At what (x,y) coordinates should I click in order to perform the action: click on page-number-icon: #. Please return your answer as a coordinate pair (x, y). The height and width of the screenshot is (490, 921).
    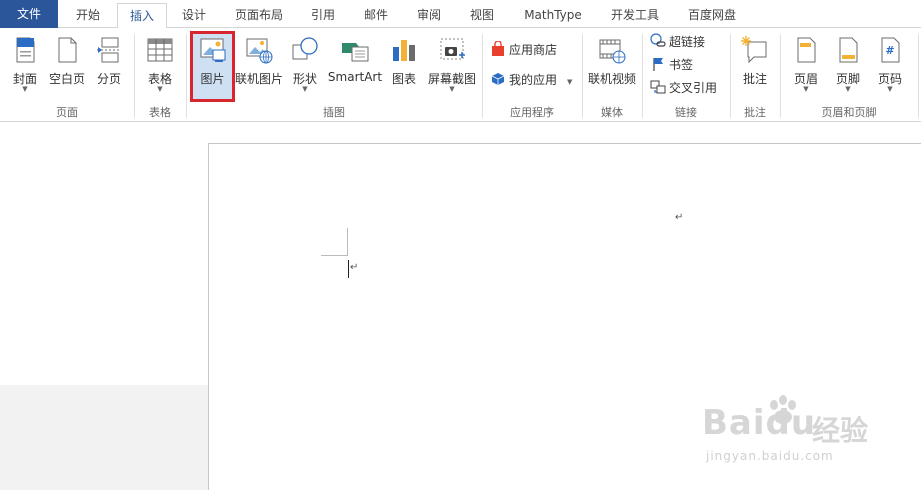
    Looking at the image, I should click on (890, 50).